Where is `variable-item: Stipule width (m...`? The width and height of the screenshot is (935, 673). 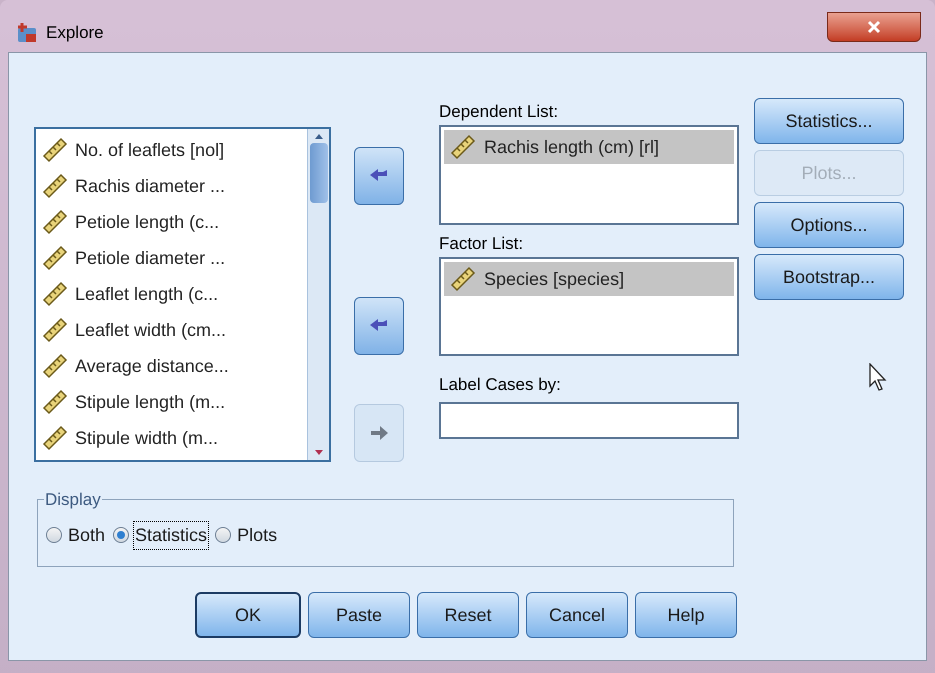
variable-item: Stipule width (m... is located at coordinates (146, 438).